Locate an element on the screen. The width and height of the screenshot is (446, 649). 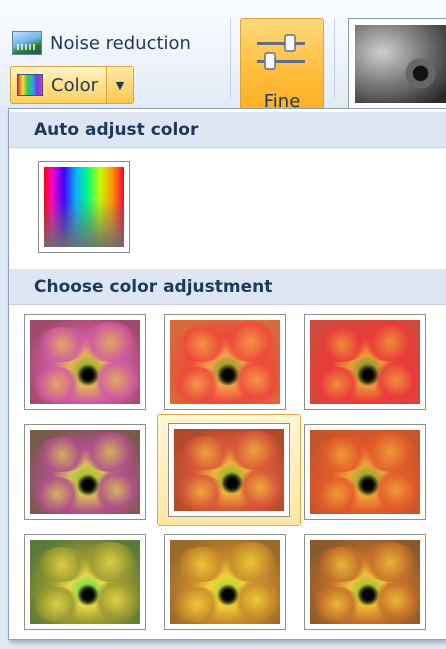
fine-tune-button: Fine is located at coordinates (282, 65).